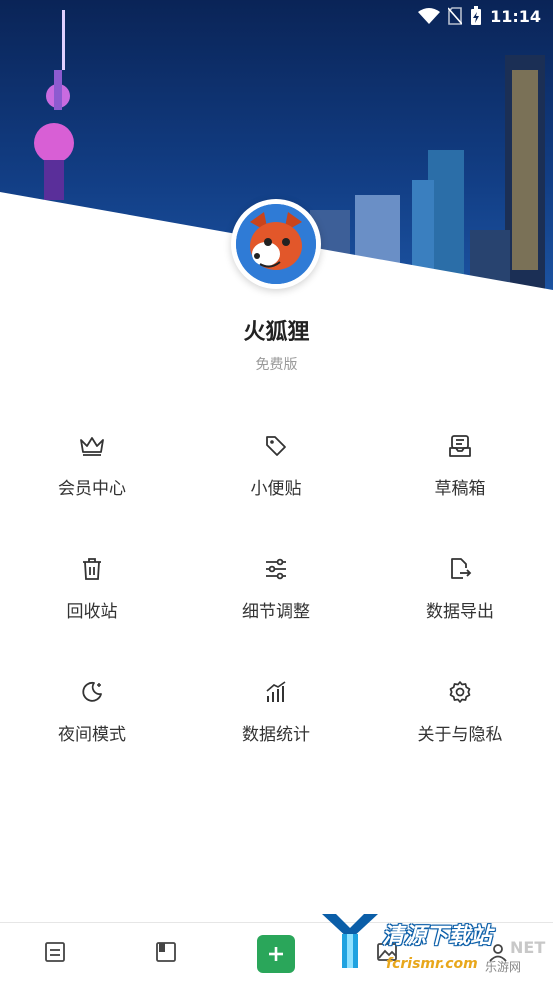 The height and width of the screenshot is (984, 553). What do you see at coordinates (515, 16) in the screenshot?
I see `status-time: 11:14` at bounding box center [515, 16].